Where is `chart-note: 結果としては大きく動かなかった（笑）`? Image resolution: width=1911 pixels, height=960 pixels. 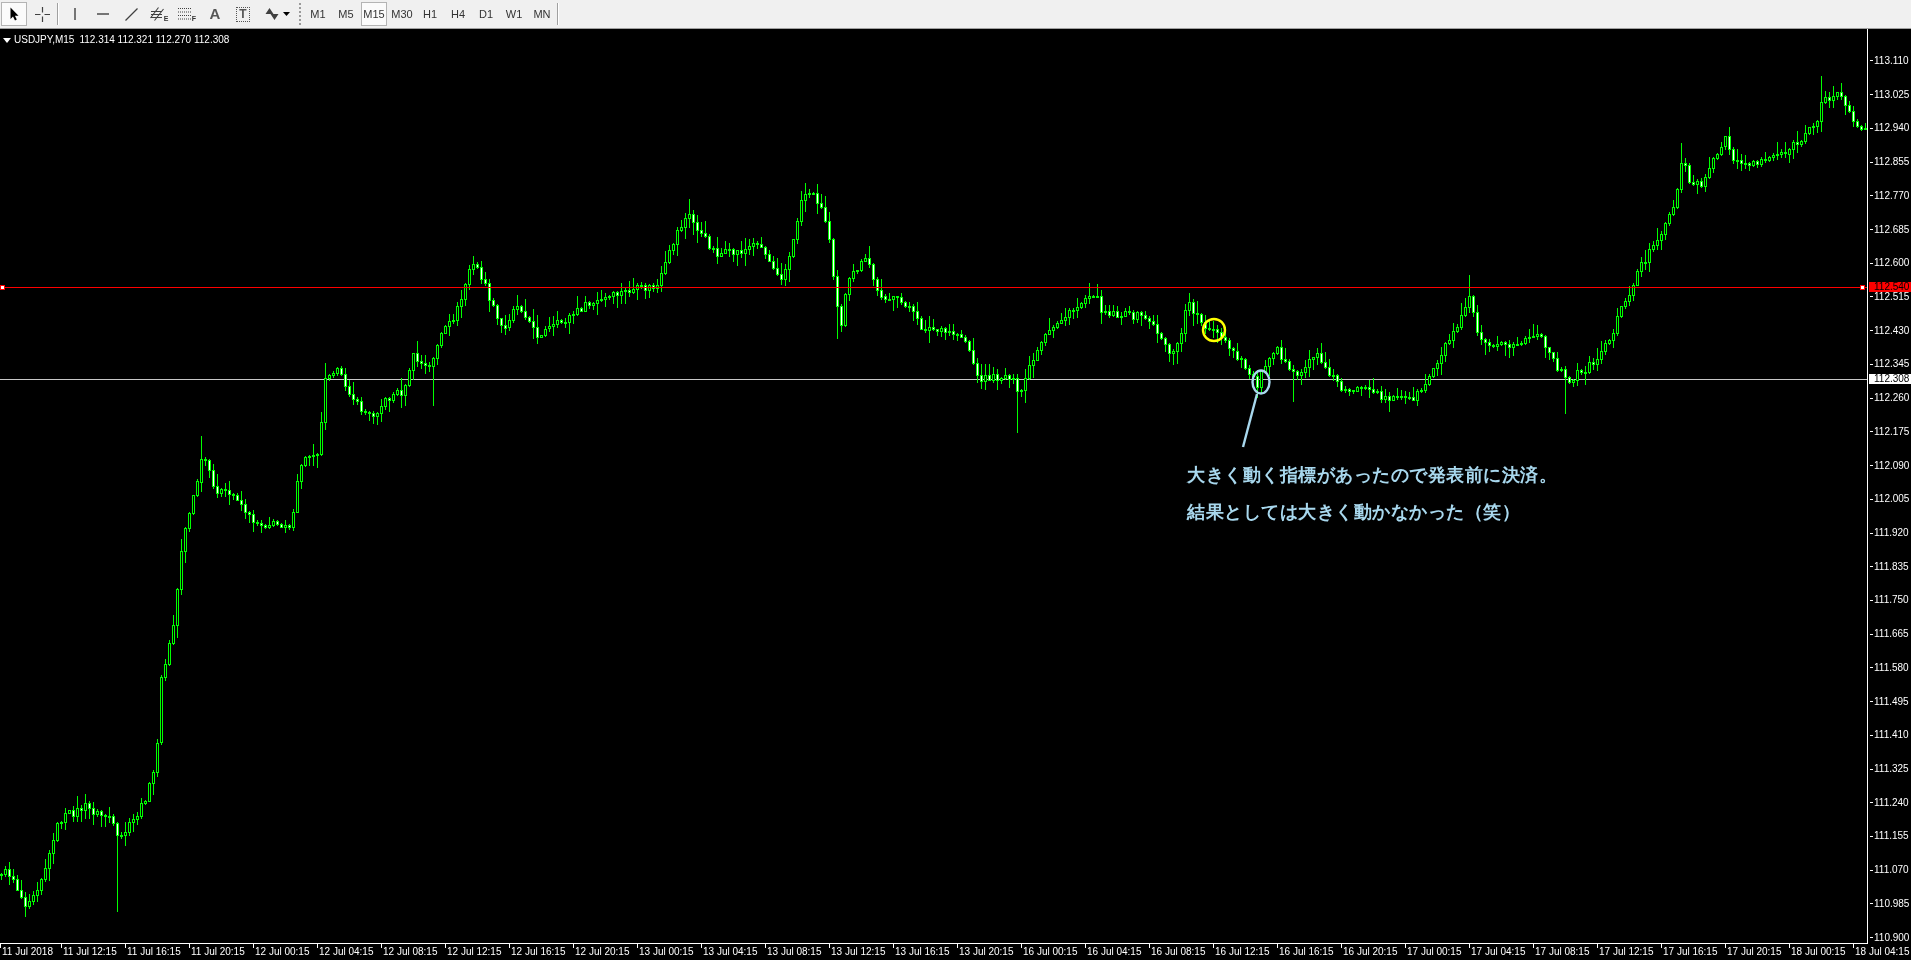
chart-note: 結果としては大きく動かなかった（笑） is located at coordinates (1353, 512).